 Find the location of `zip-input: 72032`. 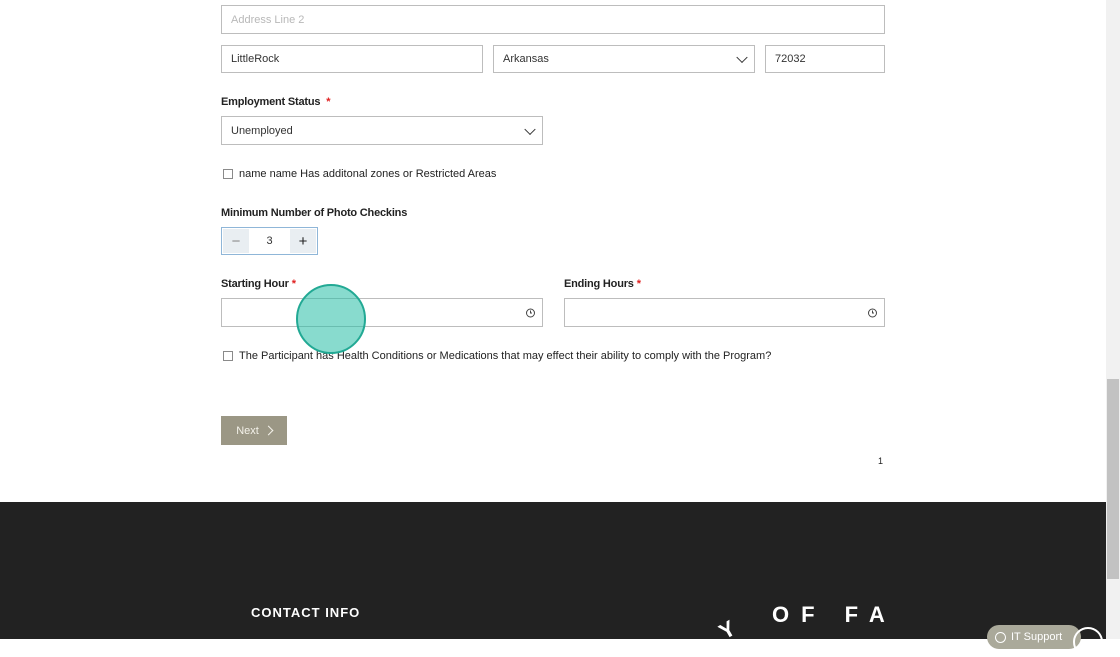

zip-input: 72032 is located at coordinates (825, 59).